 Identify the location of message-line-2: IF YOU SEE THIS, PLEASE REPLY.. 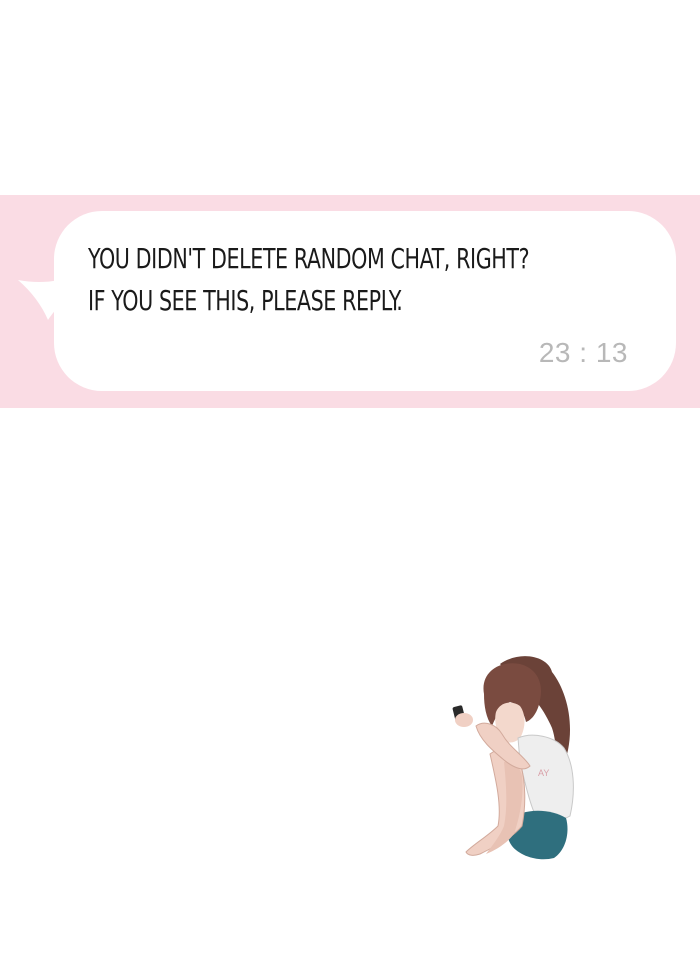
(245, 300).